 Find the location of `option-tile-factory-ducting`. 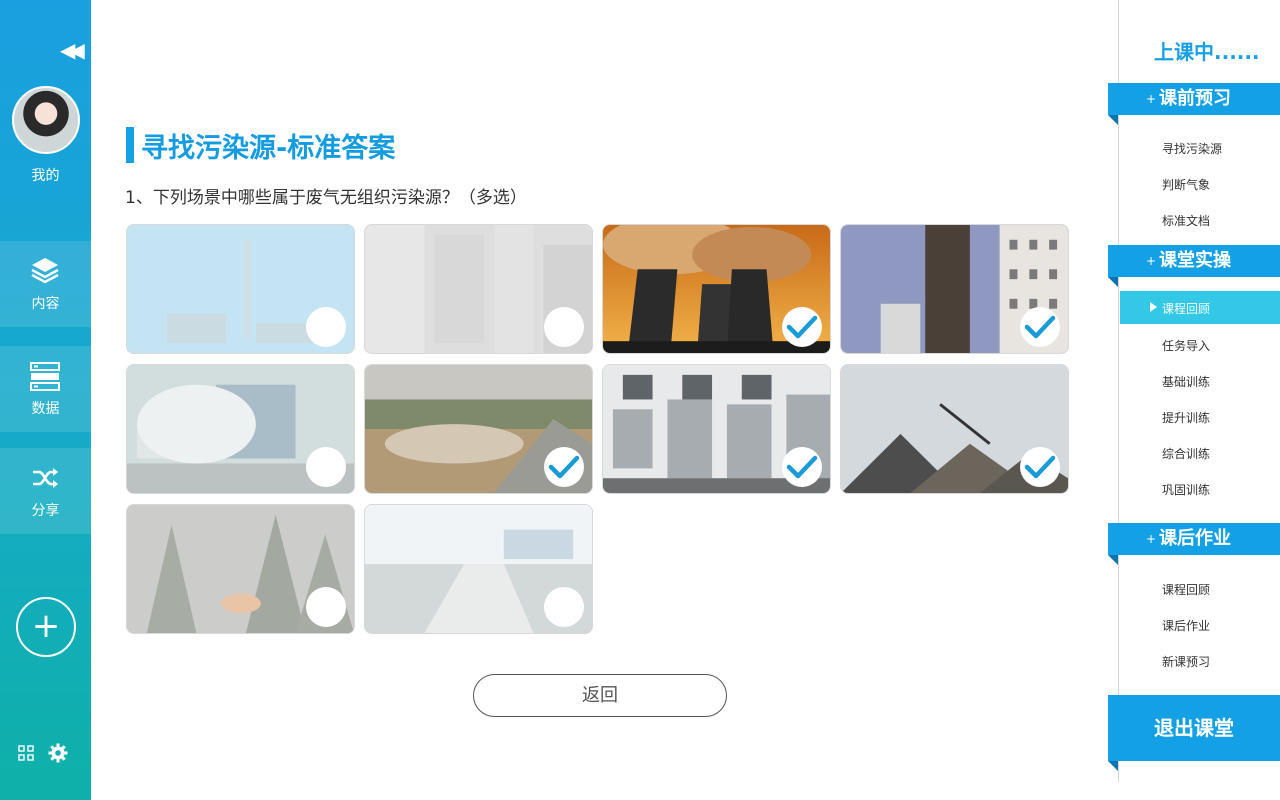

option-tile-factory-ducting is located at coordinates (716, 429).